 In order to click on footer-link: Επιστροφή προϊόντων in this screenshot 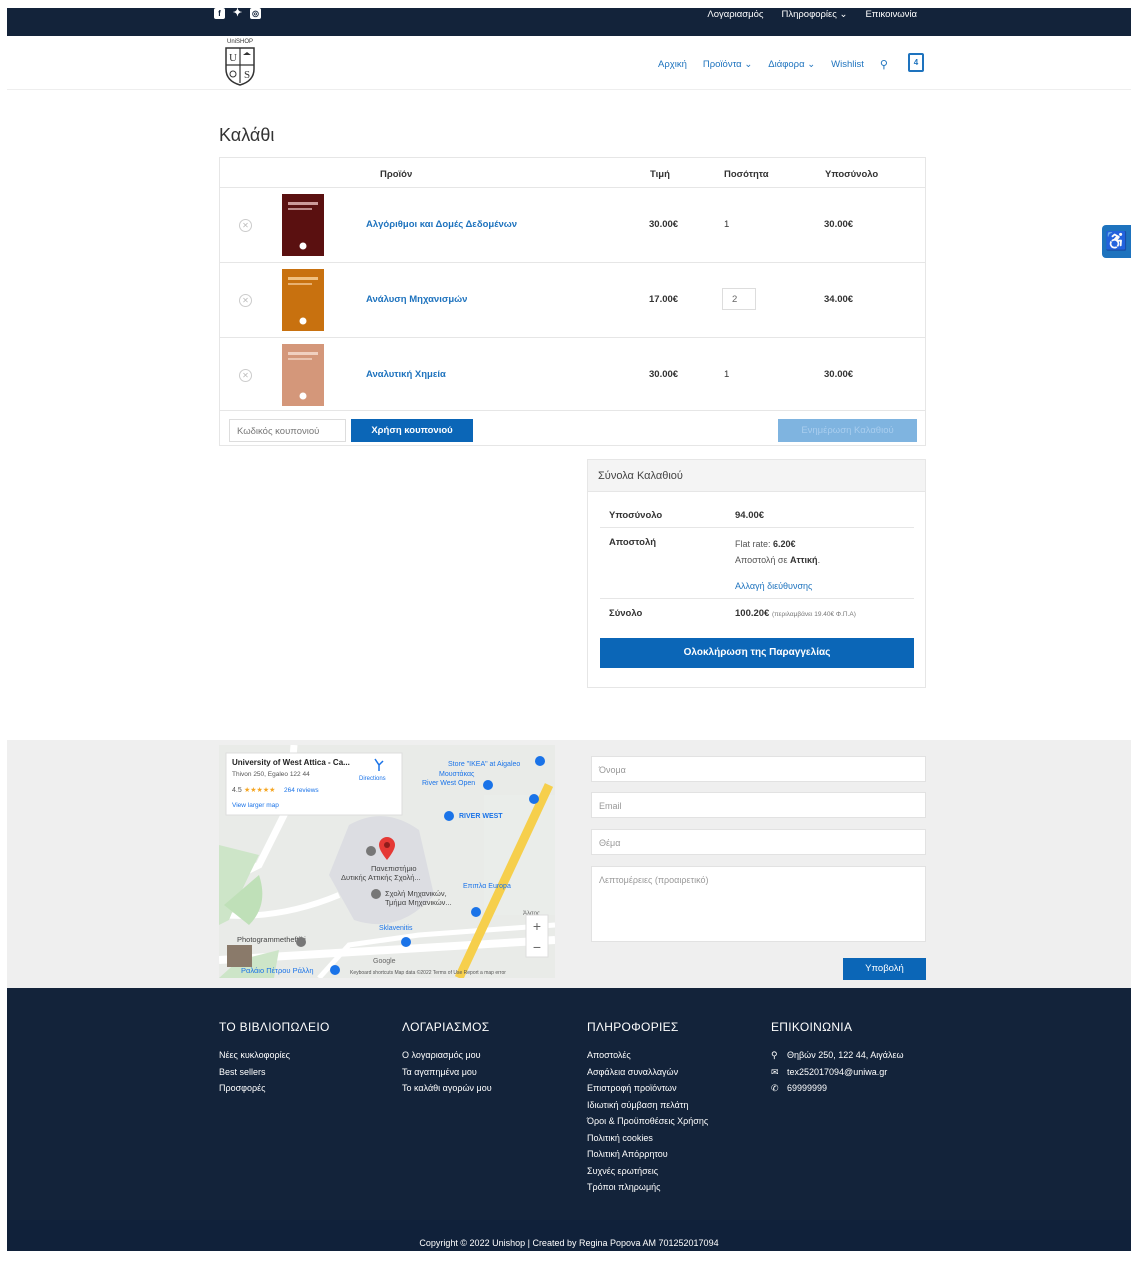, I will do `click(647, 1088)`.